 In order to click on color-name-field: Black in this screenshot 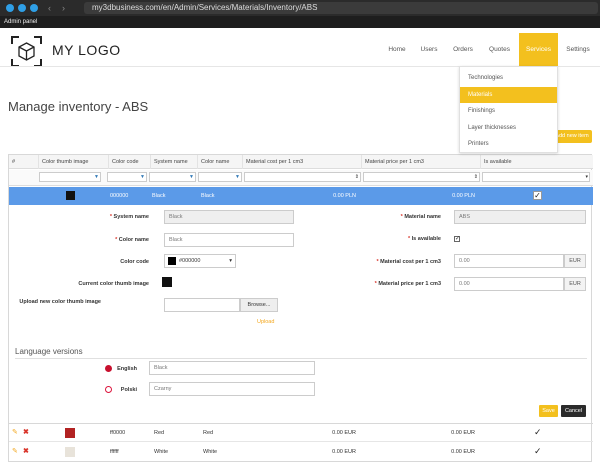, I will do `click(229, 240)`.